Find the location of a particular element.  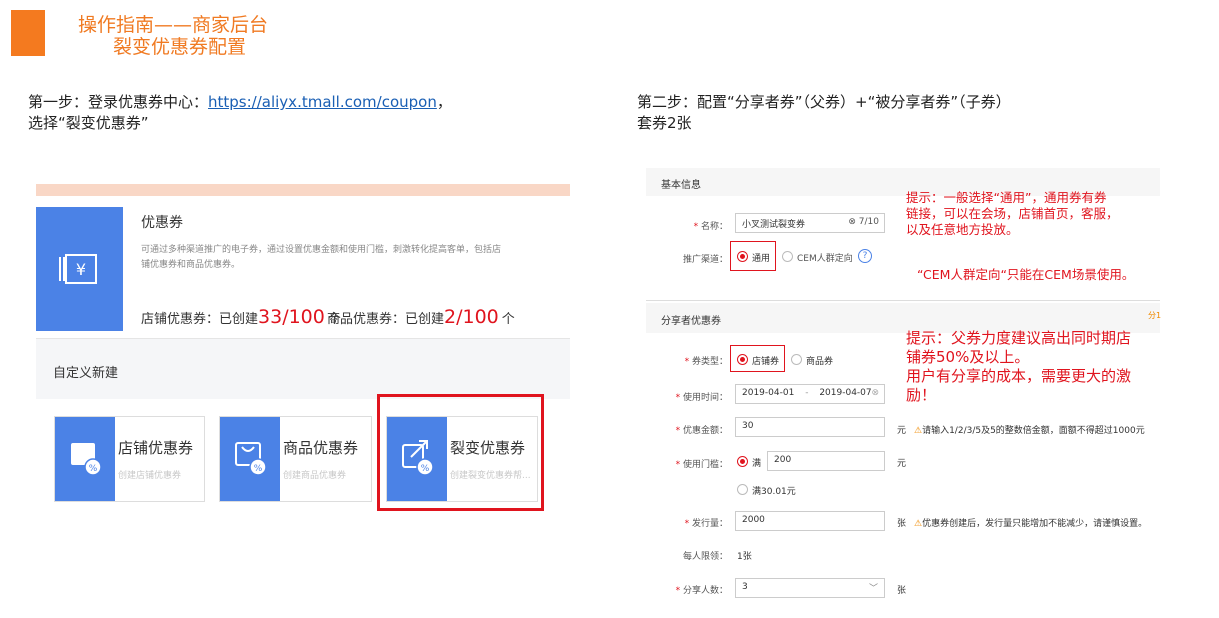

item-stat-value: 2/100 is located at coordinates (471, 317).